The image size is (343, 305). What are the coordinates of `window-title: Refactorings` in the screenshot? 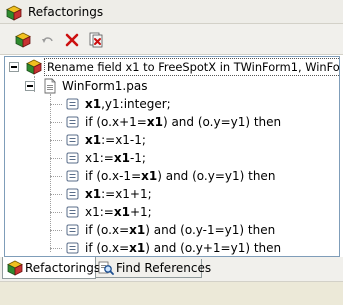 It's located at (66, 12).